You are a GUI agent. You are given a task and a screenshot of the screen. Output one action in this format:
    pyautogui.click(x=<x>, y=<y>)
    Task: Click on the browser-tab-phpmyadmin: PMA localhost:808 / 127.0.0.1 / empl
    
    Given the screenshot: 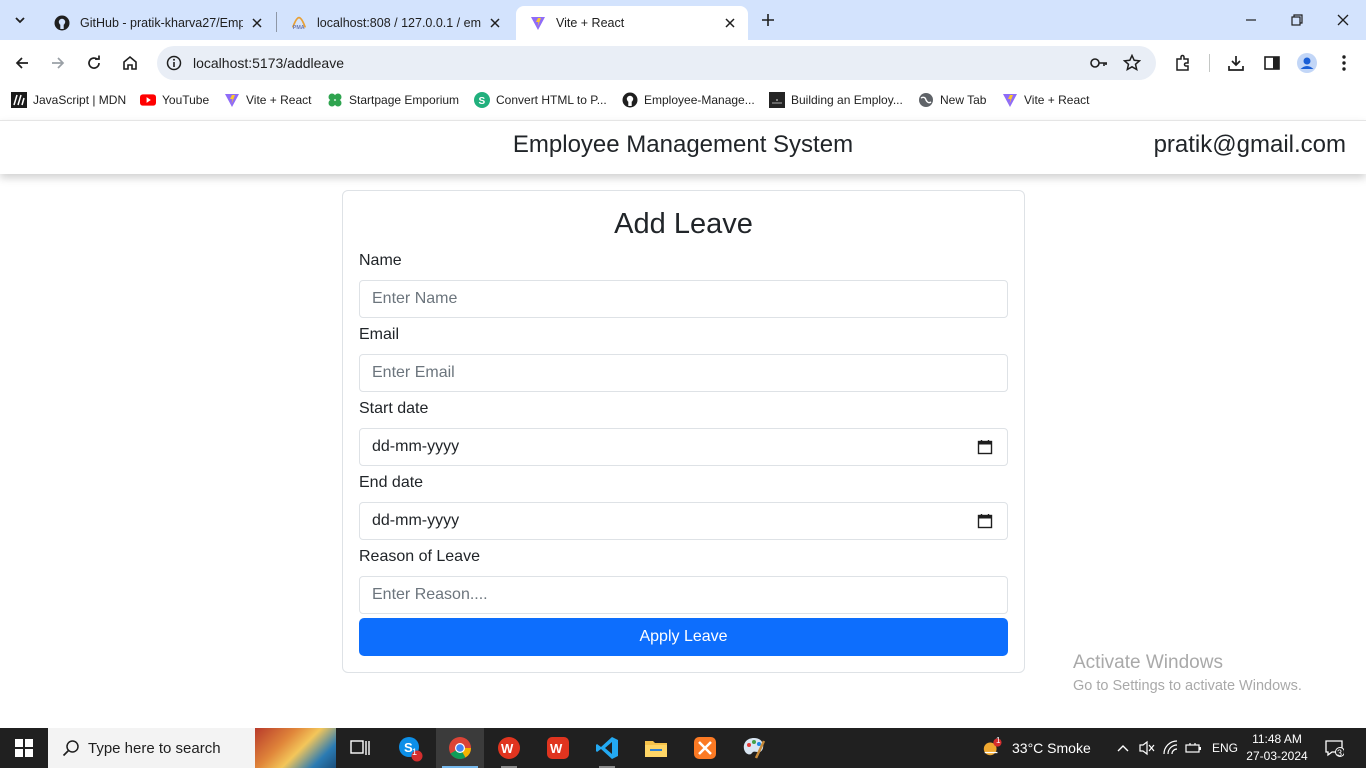 What is the action you would take?
    pyautogui.click(x=395, y=23)
    